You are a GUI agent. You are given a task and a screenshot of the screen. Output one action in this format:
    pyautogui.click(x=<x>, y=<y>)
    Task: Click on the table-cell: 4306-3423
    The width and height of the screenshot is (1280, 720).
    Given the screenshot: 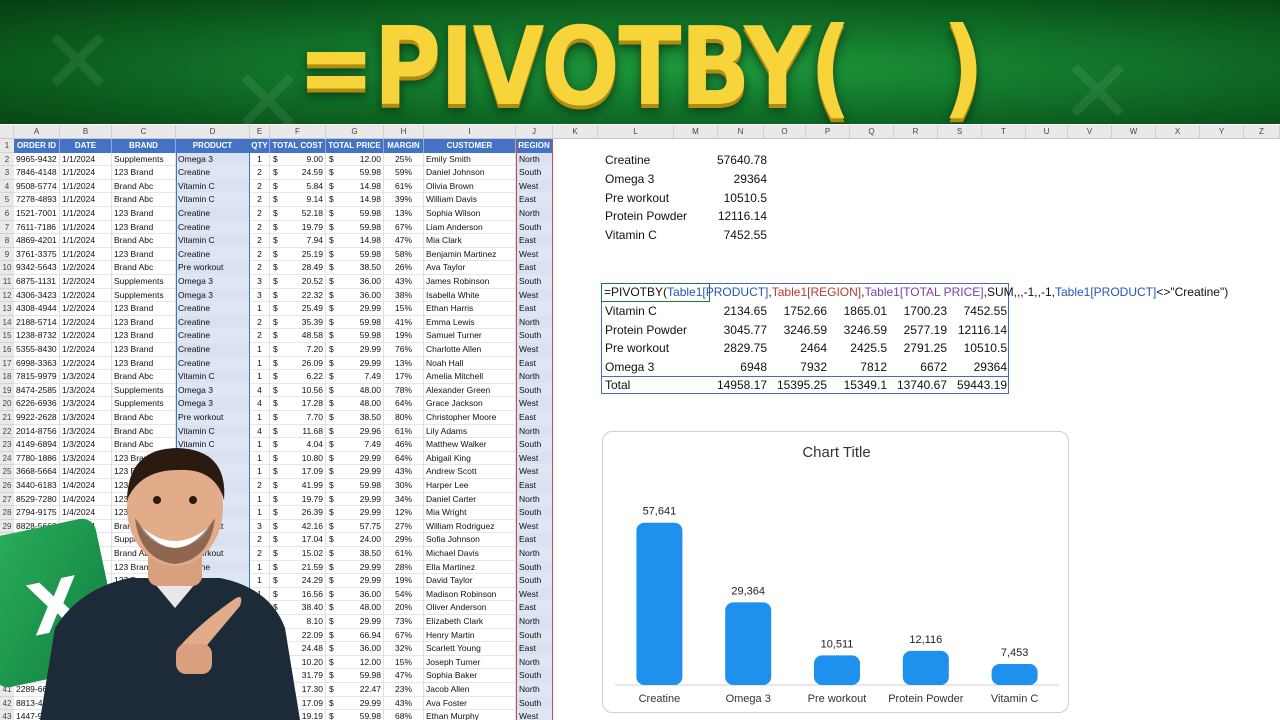 What is the action you would take?
    pyautogui.click(x=37, y=295)
    